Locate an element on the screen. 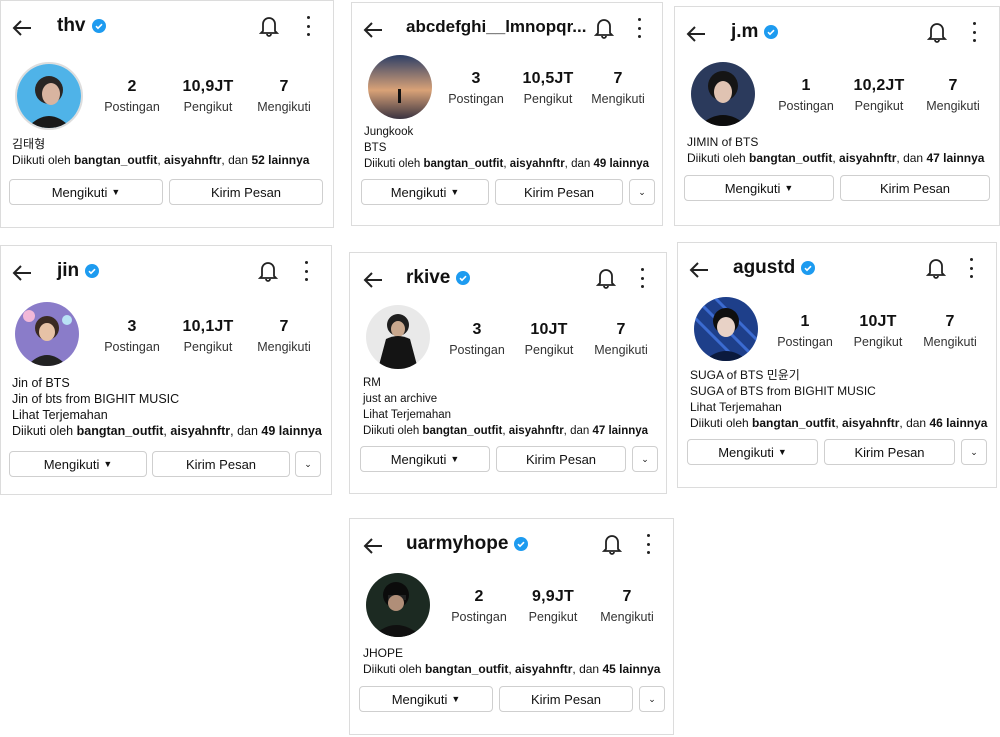 This screenshot has height=737, width=1000. followers-stat: 10,5JT Pengikut is located at coordinates (548, 88).